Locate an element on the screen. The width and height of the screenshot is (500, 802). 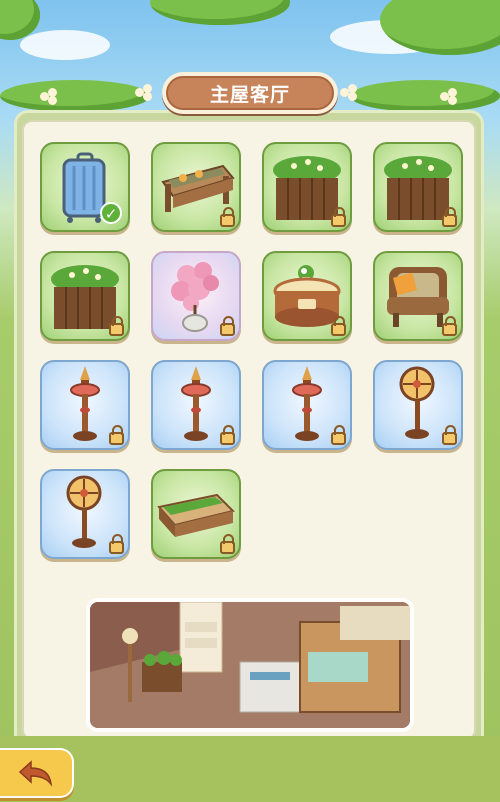
title-banner: 主屋客厅 is located at coordinates (250, 93).